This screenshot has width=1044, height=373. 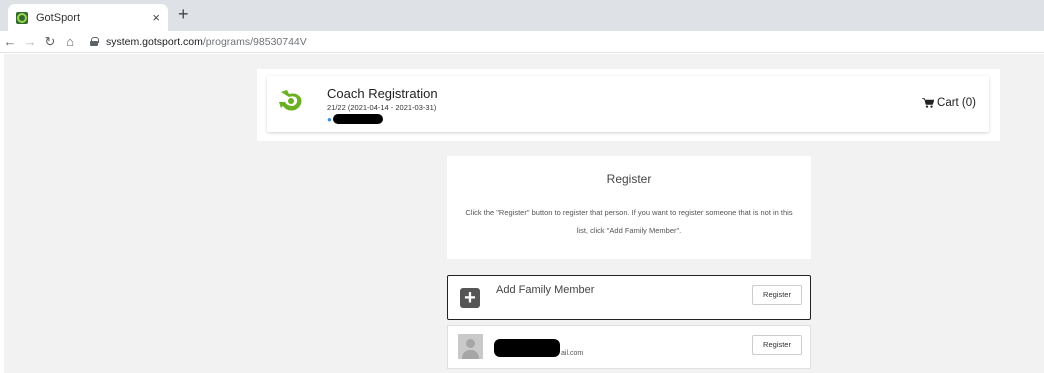 I want to click on url-path: /programs/98530744V, so click(x=254, y=41).